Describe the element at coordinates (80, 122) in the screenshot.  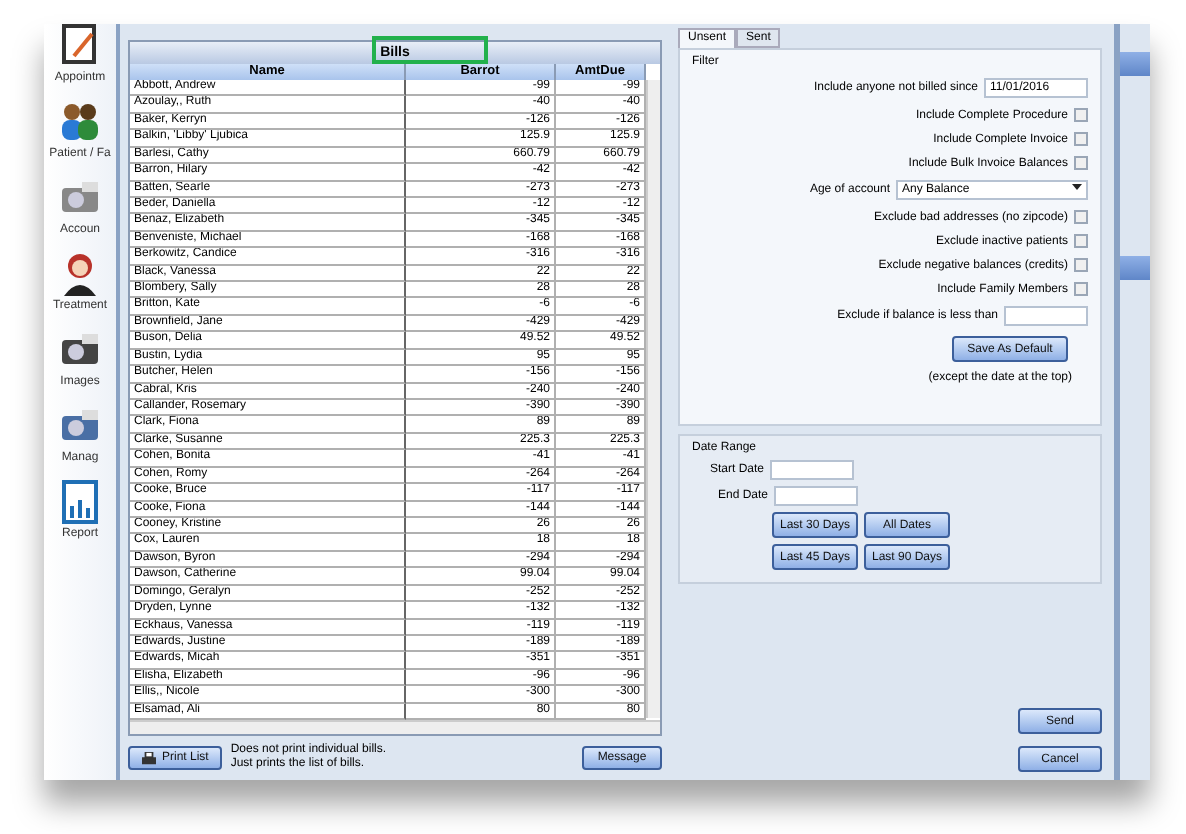
I see `people-icon` at that location.